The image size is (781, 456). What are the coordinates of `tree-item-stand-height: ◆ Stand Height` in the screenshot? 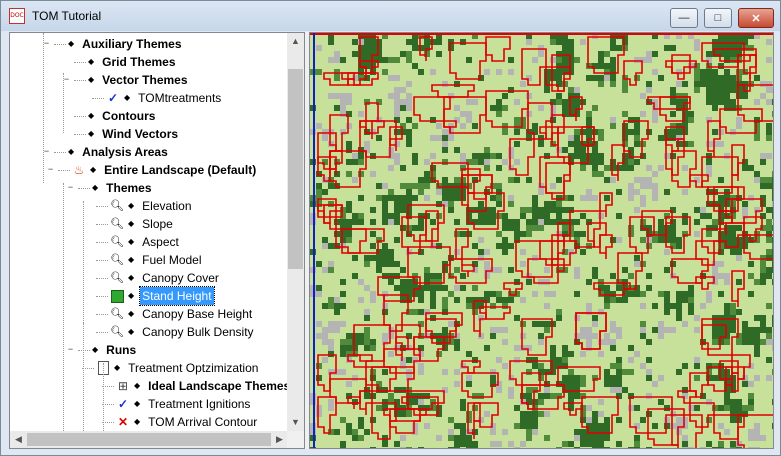 It's located at (162, 296).